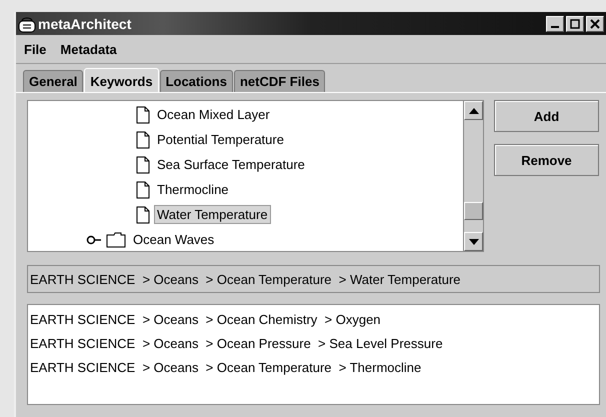  I want to click on tree-item: Ocean Waves, so click(174, 239).